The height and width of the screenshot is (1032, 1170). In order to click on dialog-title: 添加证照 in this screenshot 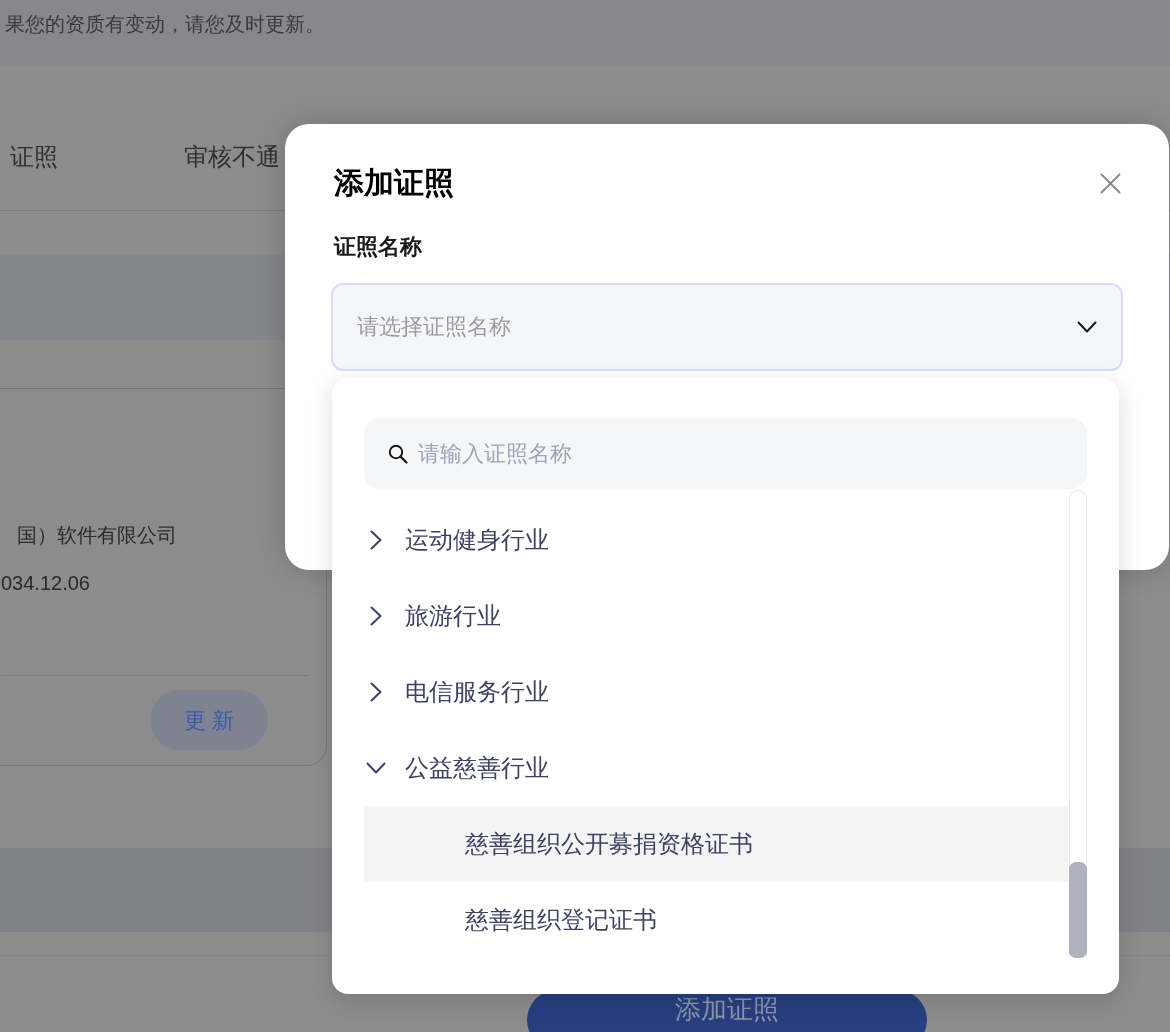, I will do `click(394, 183)`.